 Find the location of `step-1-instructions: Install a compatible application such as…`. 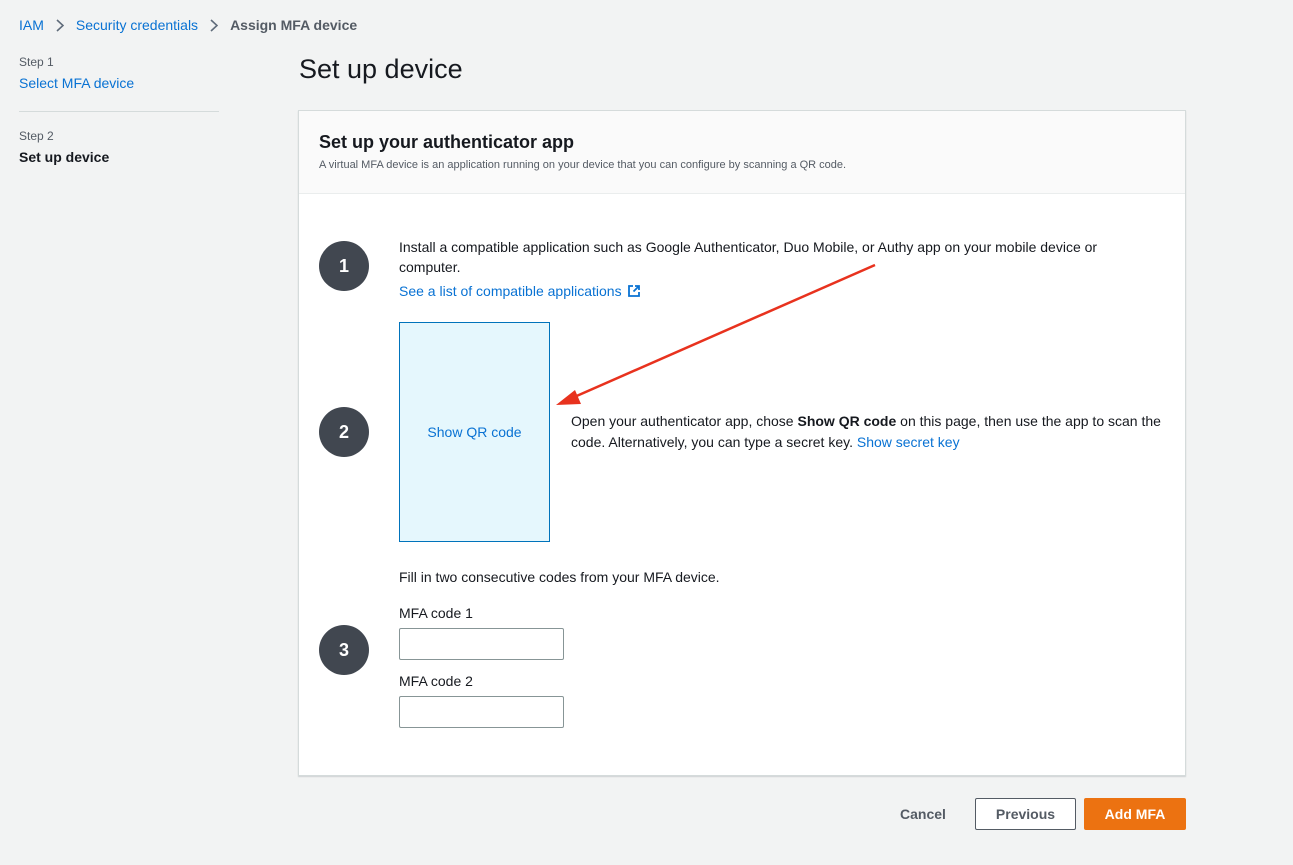

step-1-instructions: Install a compatible application such as… is located at coordinates (748, 257).